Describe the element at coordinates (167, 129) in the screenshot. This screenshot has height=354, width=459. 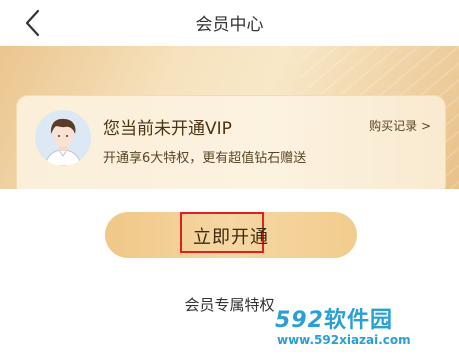
I see `vip-status-title: 您当前未开通VIP` at that location.